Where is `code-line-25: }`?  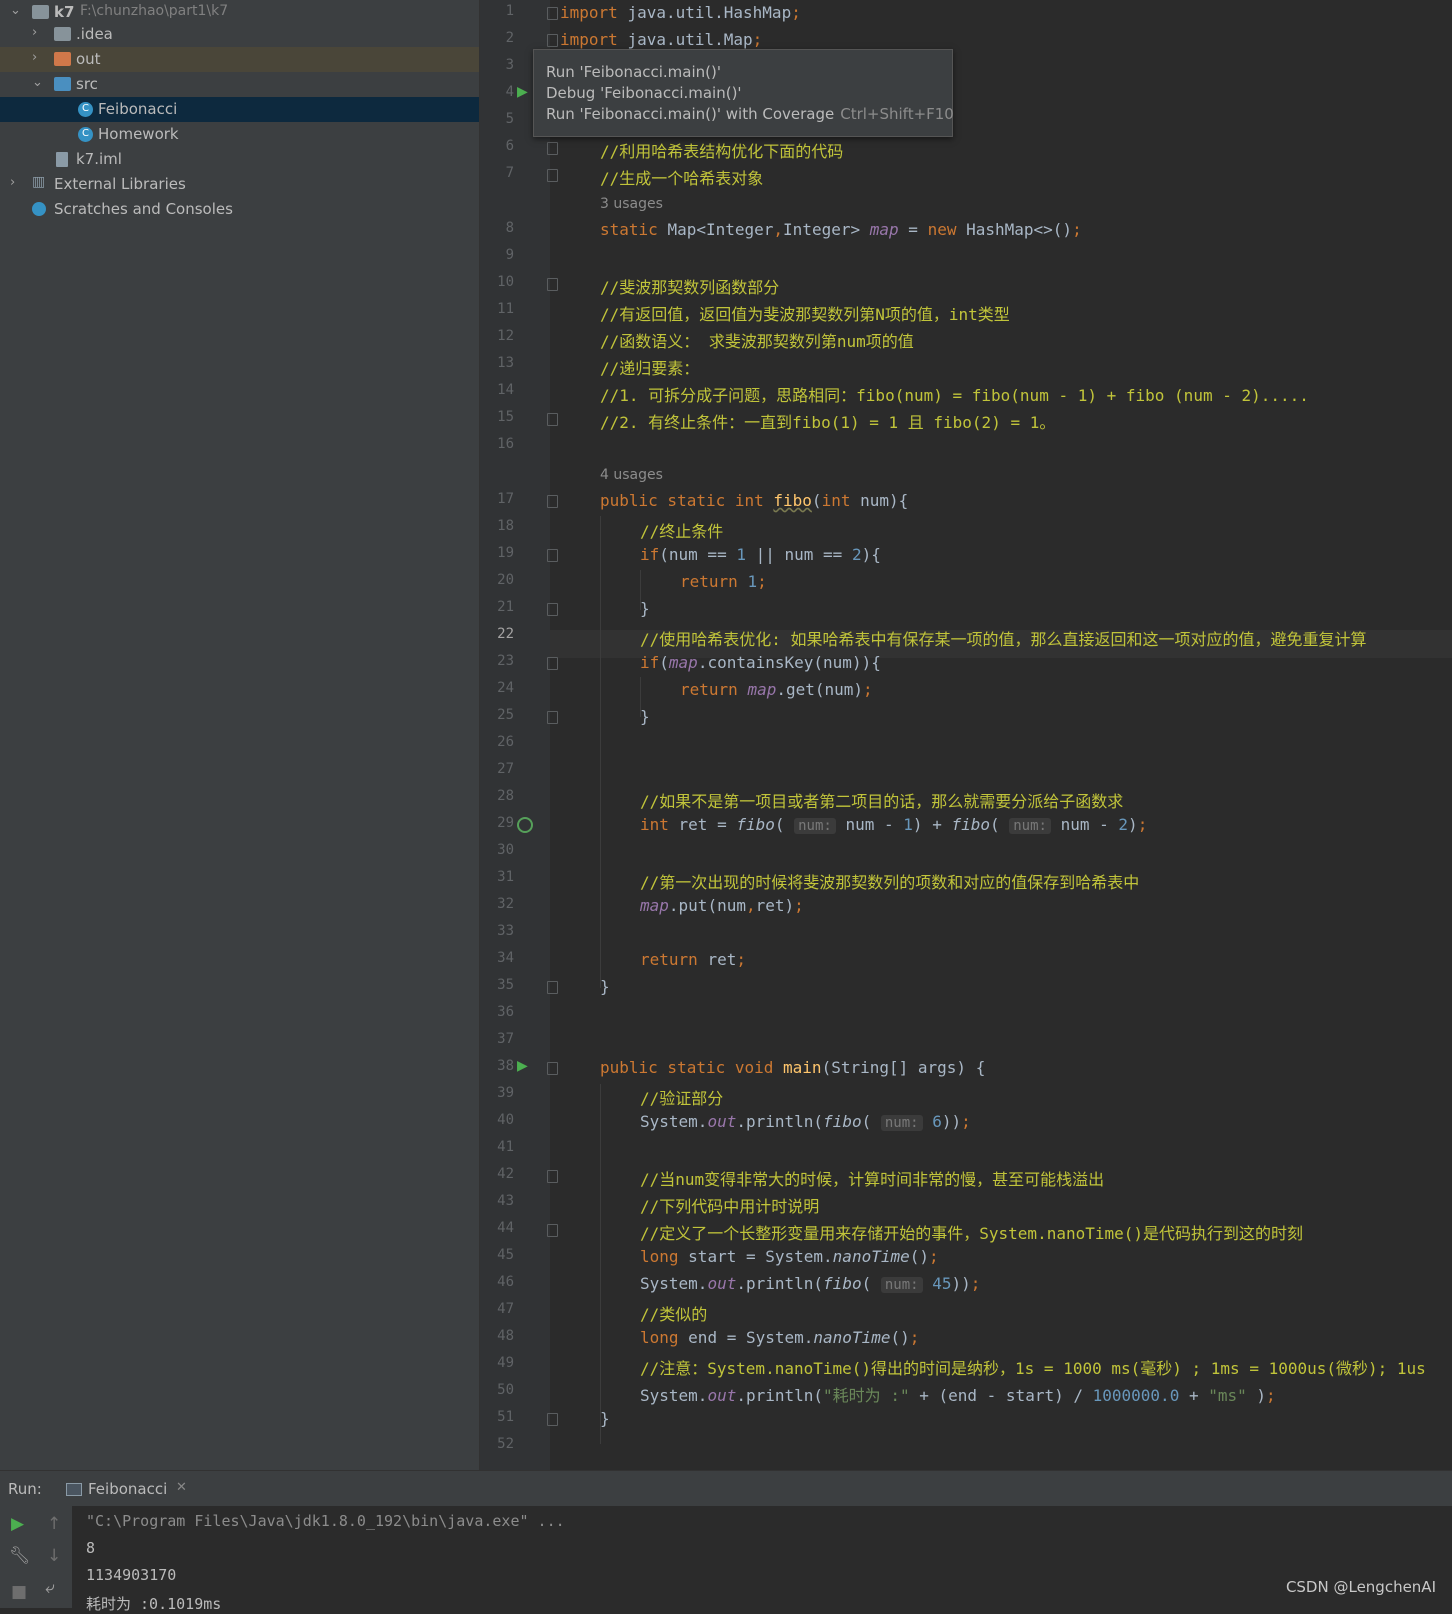
code-line-25: } is located at coordinates (645, 716).